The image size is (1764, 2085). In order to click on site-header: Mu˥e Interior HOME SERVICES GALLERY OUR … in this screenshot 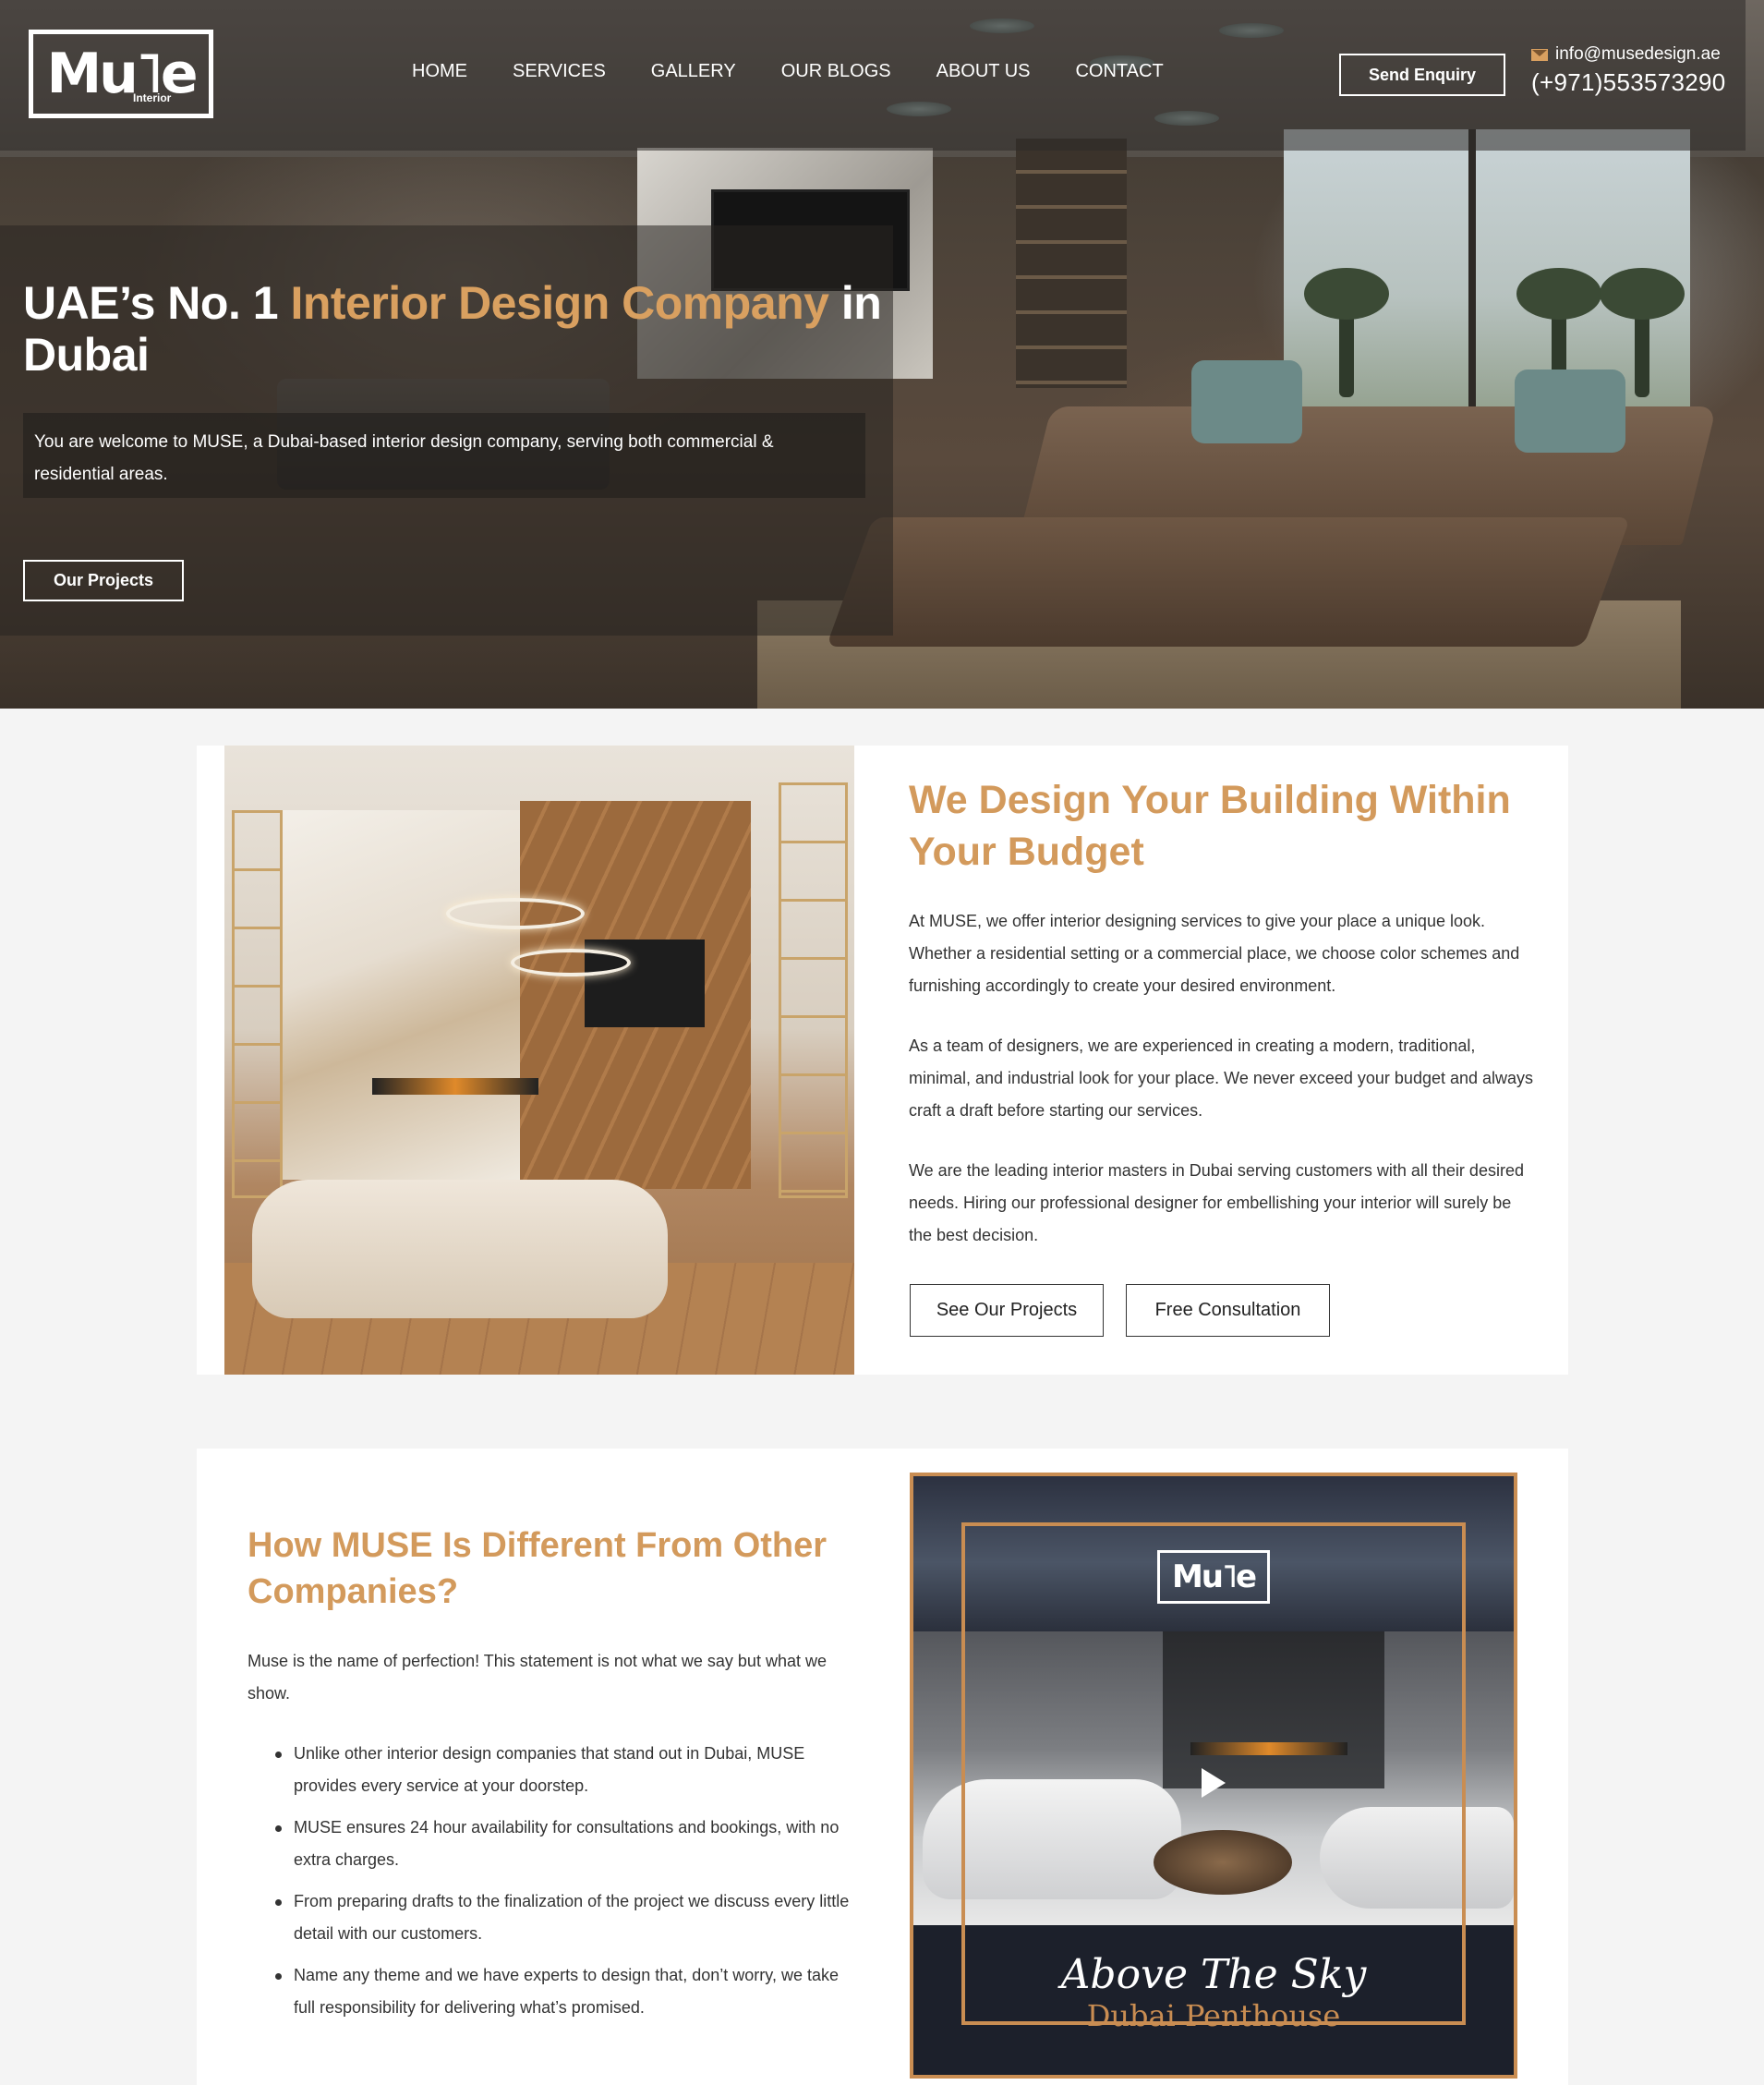, I will do `click(873, 75)`.